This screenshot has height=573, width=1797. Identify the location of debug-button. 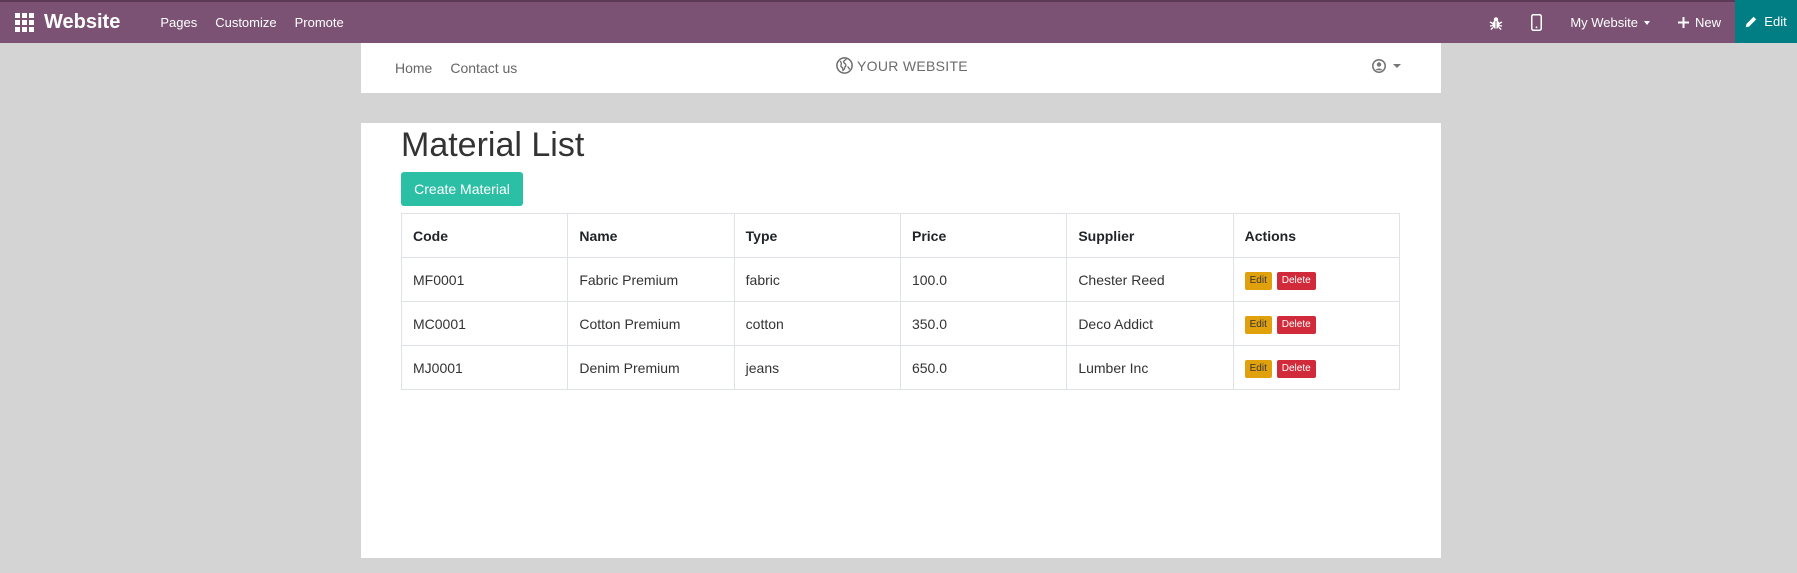
(1496, 22).